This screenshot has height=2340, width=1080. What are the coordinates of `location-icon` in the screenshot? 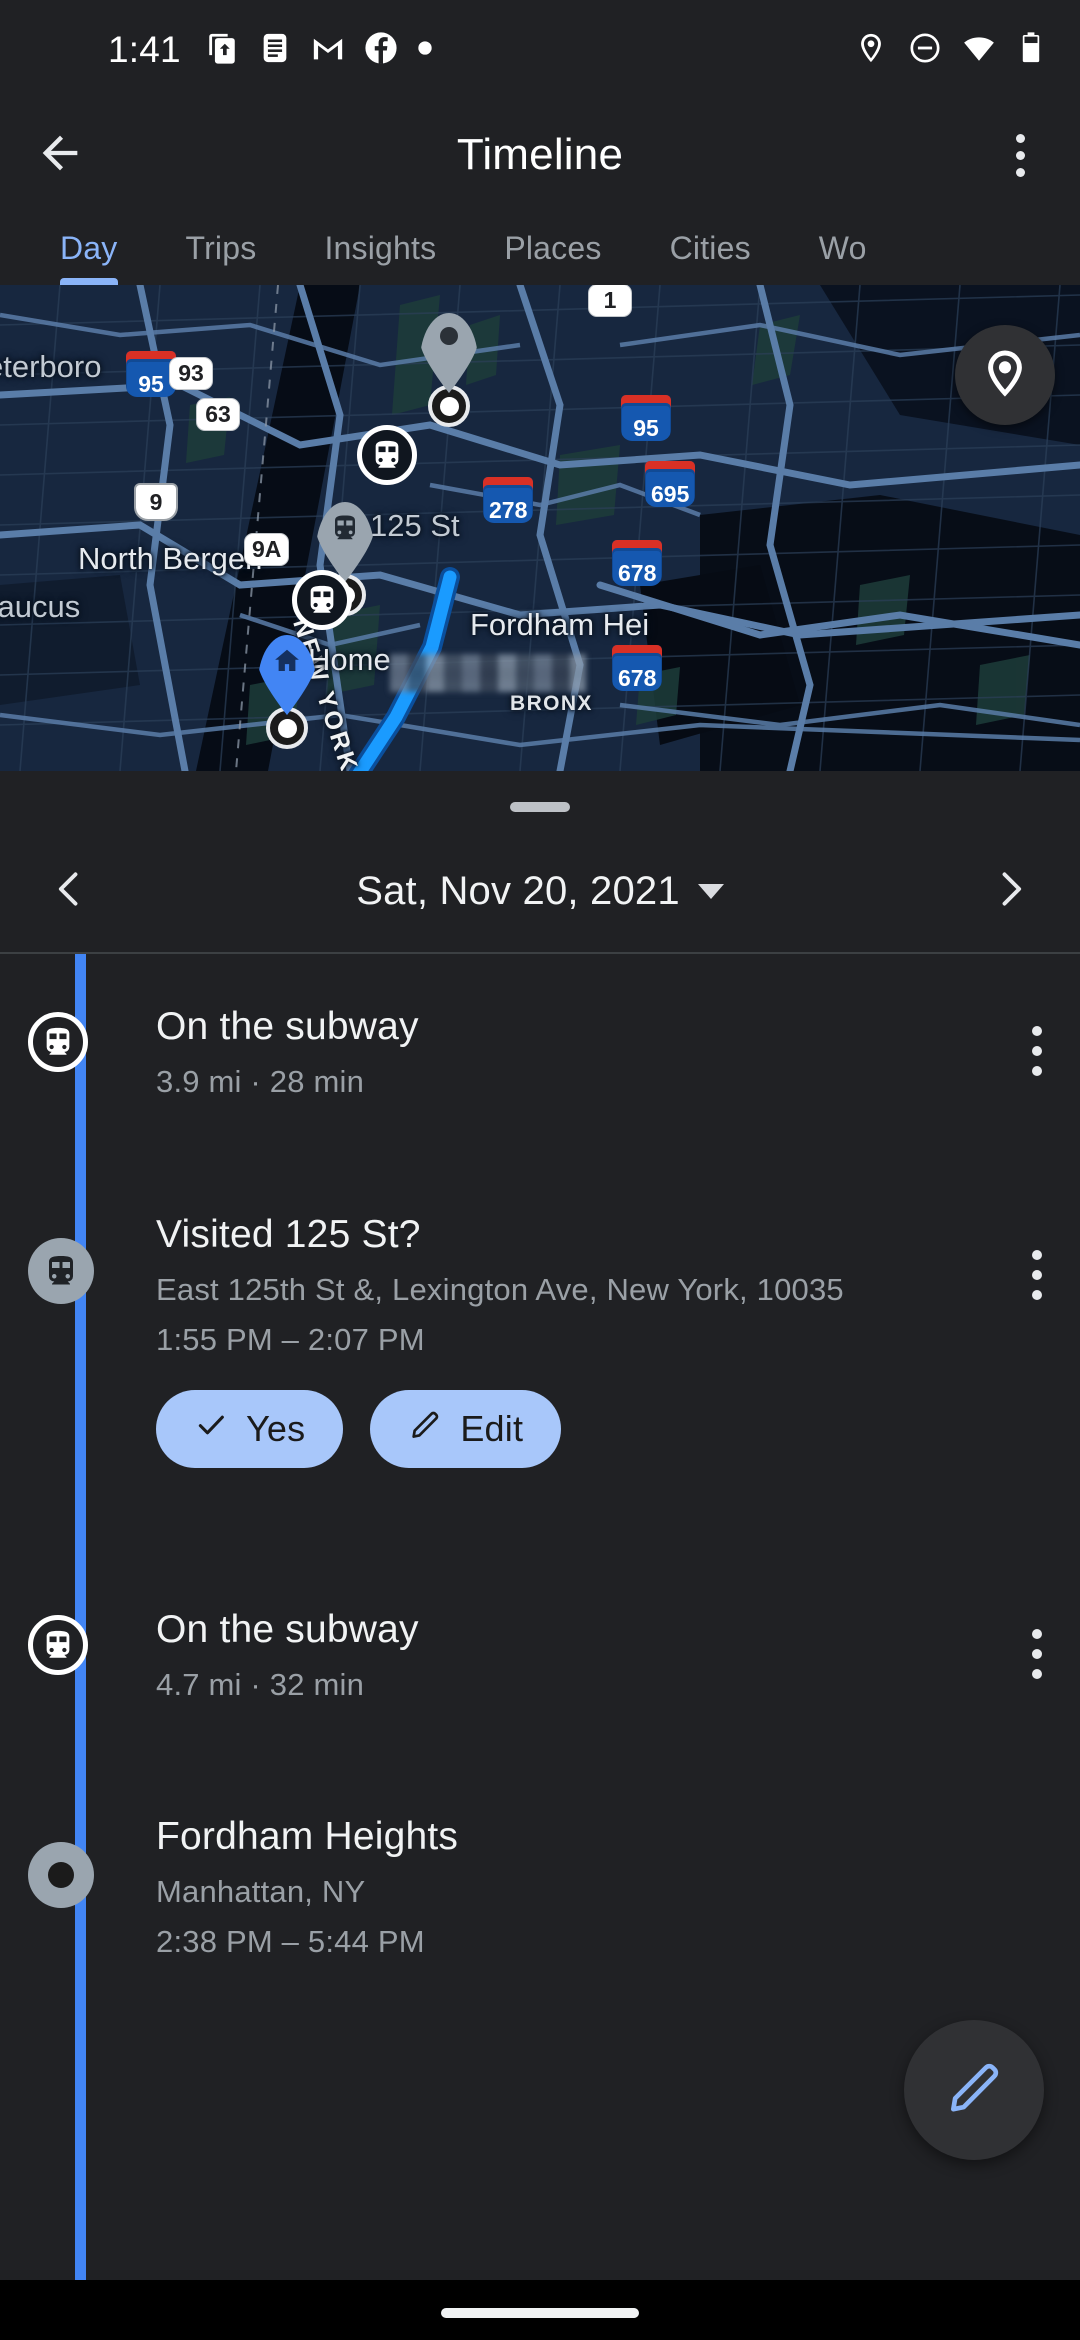 It's located at (871, 50).